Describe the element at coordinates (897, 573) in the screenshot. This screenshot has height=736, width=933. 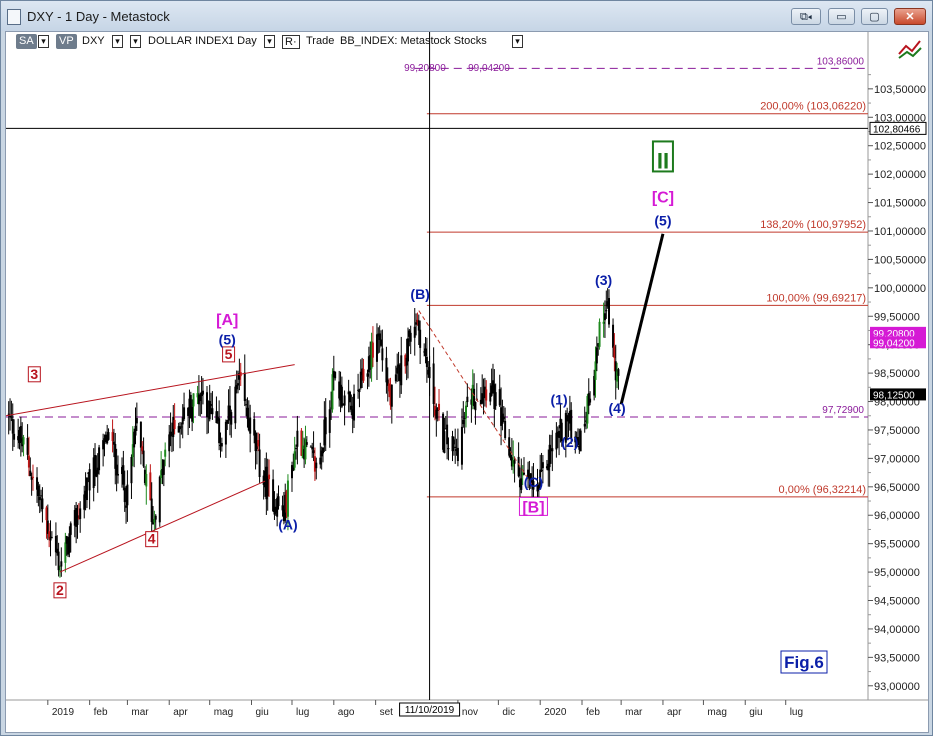
I see `y-tick-label: 95,00000` at that location.